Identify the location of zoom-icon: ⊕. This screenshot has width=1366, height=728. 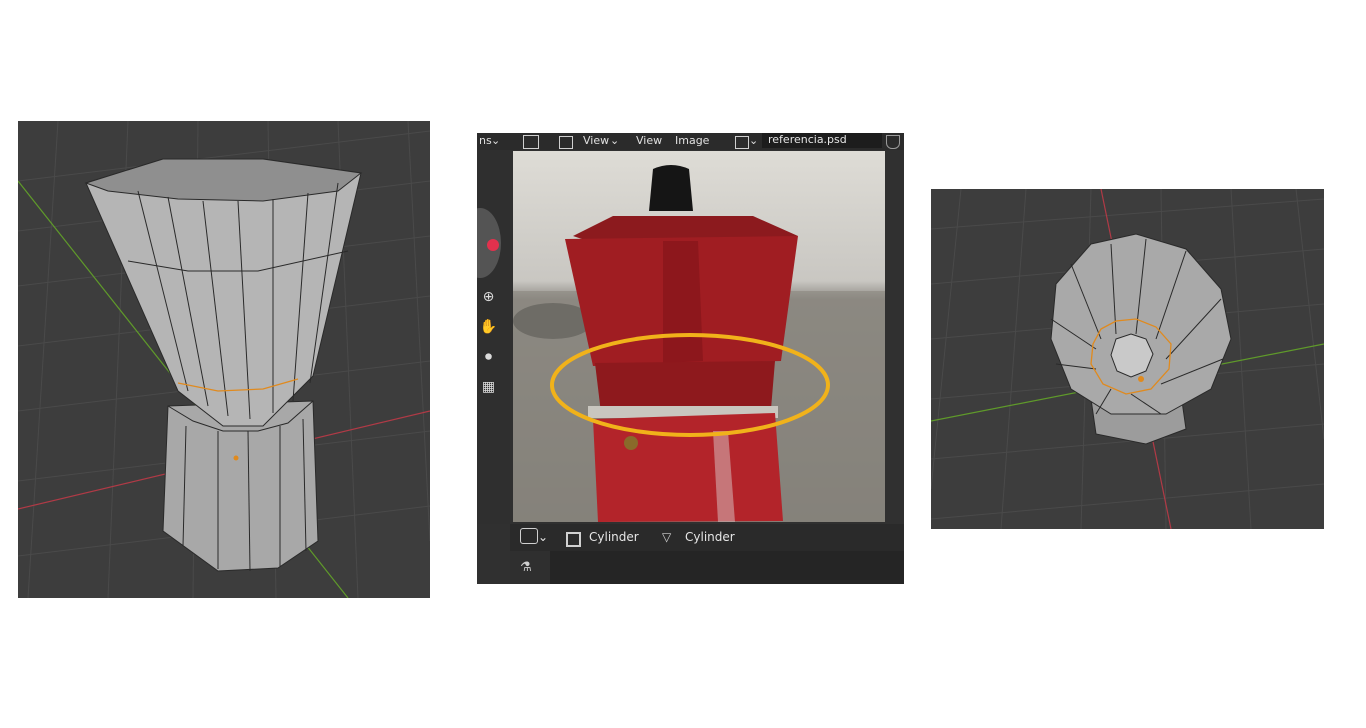
(488, 297).